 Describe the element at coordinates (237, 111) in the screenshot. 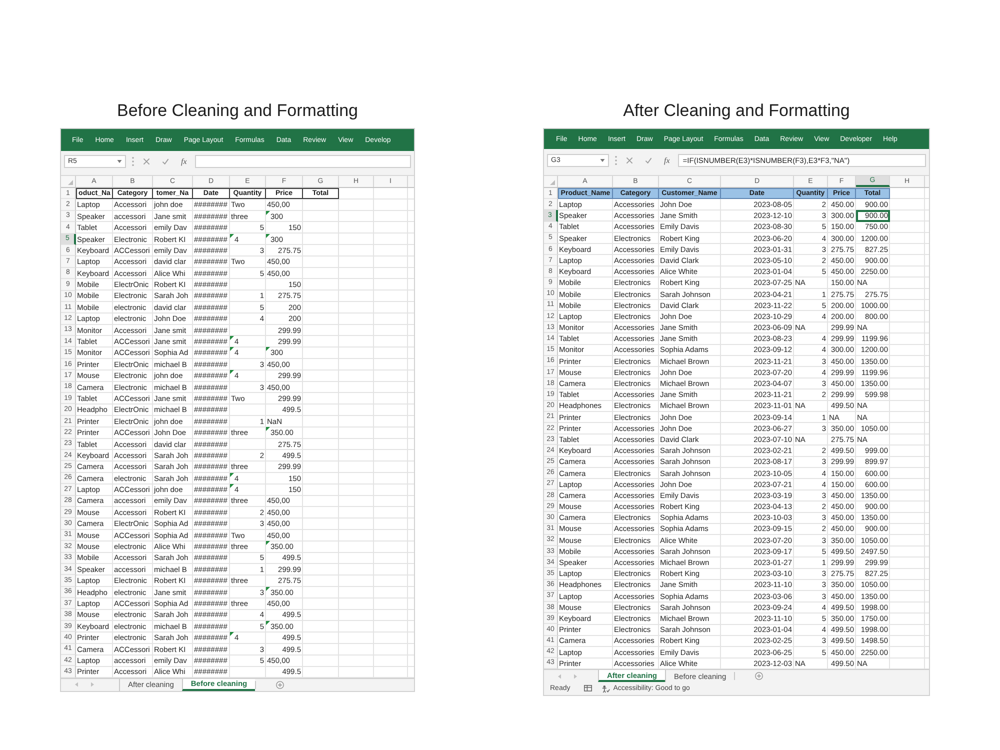

I see `panel-title: Before Cleaning and Formatting` at that location.